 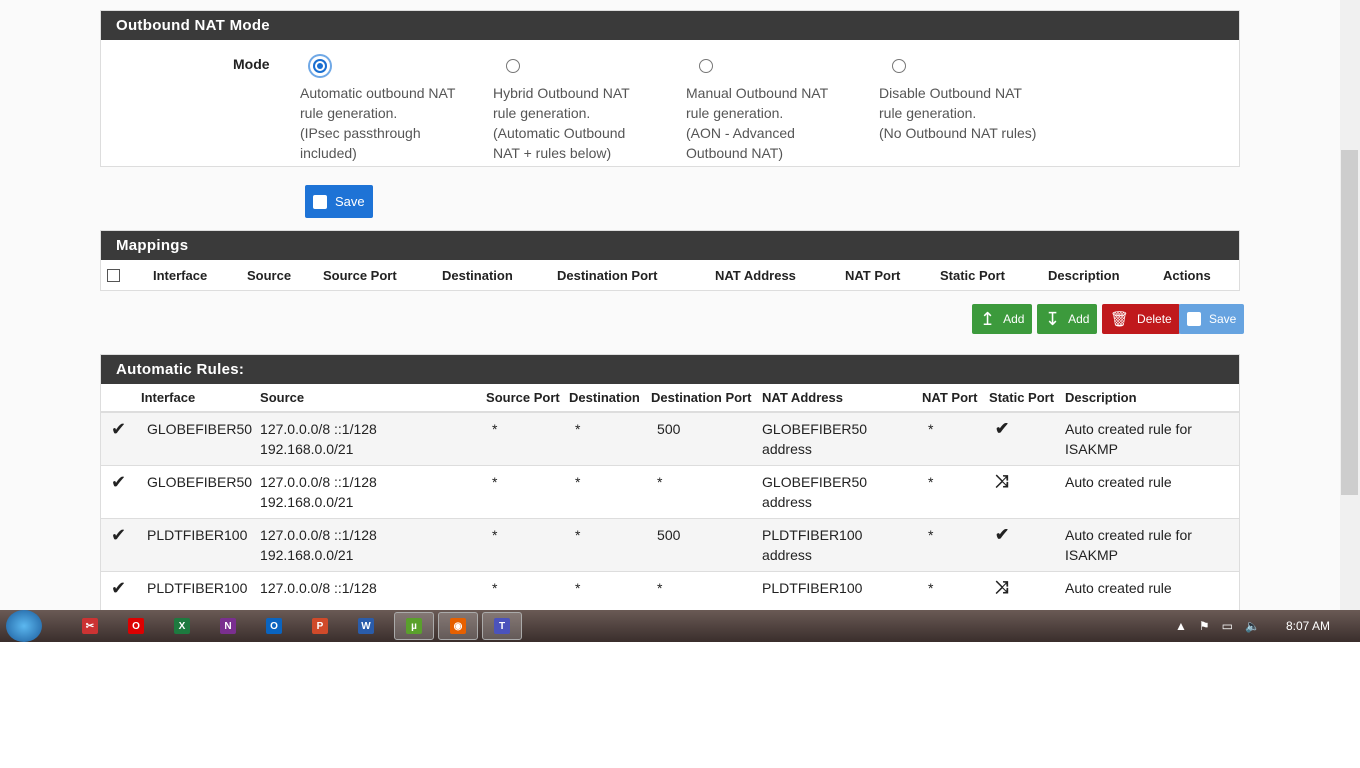 I want to click on save-mappings-button: Save, so click(x=1212, y=319).